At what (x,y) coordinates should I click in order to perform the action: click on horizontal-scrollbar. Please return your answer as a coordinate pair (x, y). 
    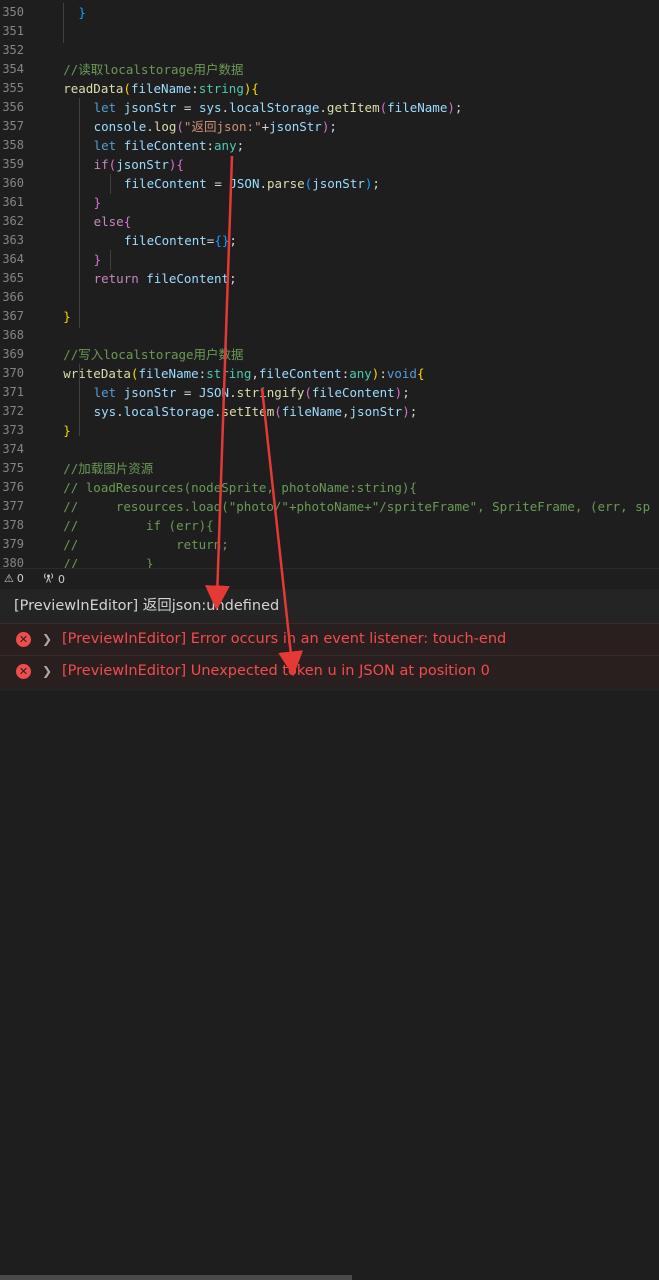
    Looking at the image, I should click on (176, 1277).